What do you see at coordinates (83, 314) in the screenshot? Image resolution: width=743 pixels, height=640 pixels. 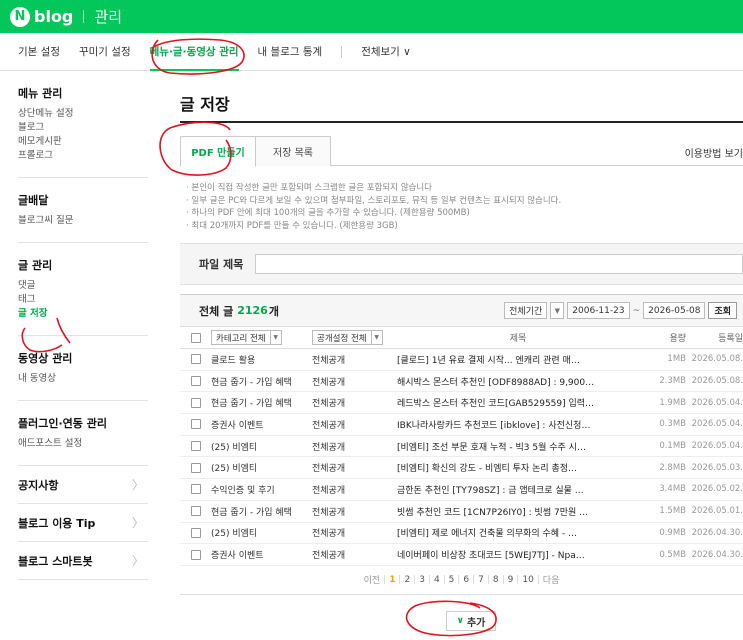 I see `sidebar-item-save-posts: 글 저장` at bounding box center [83, 314].